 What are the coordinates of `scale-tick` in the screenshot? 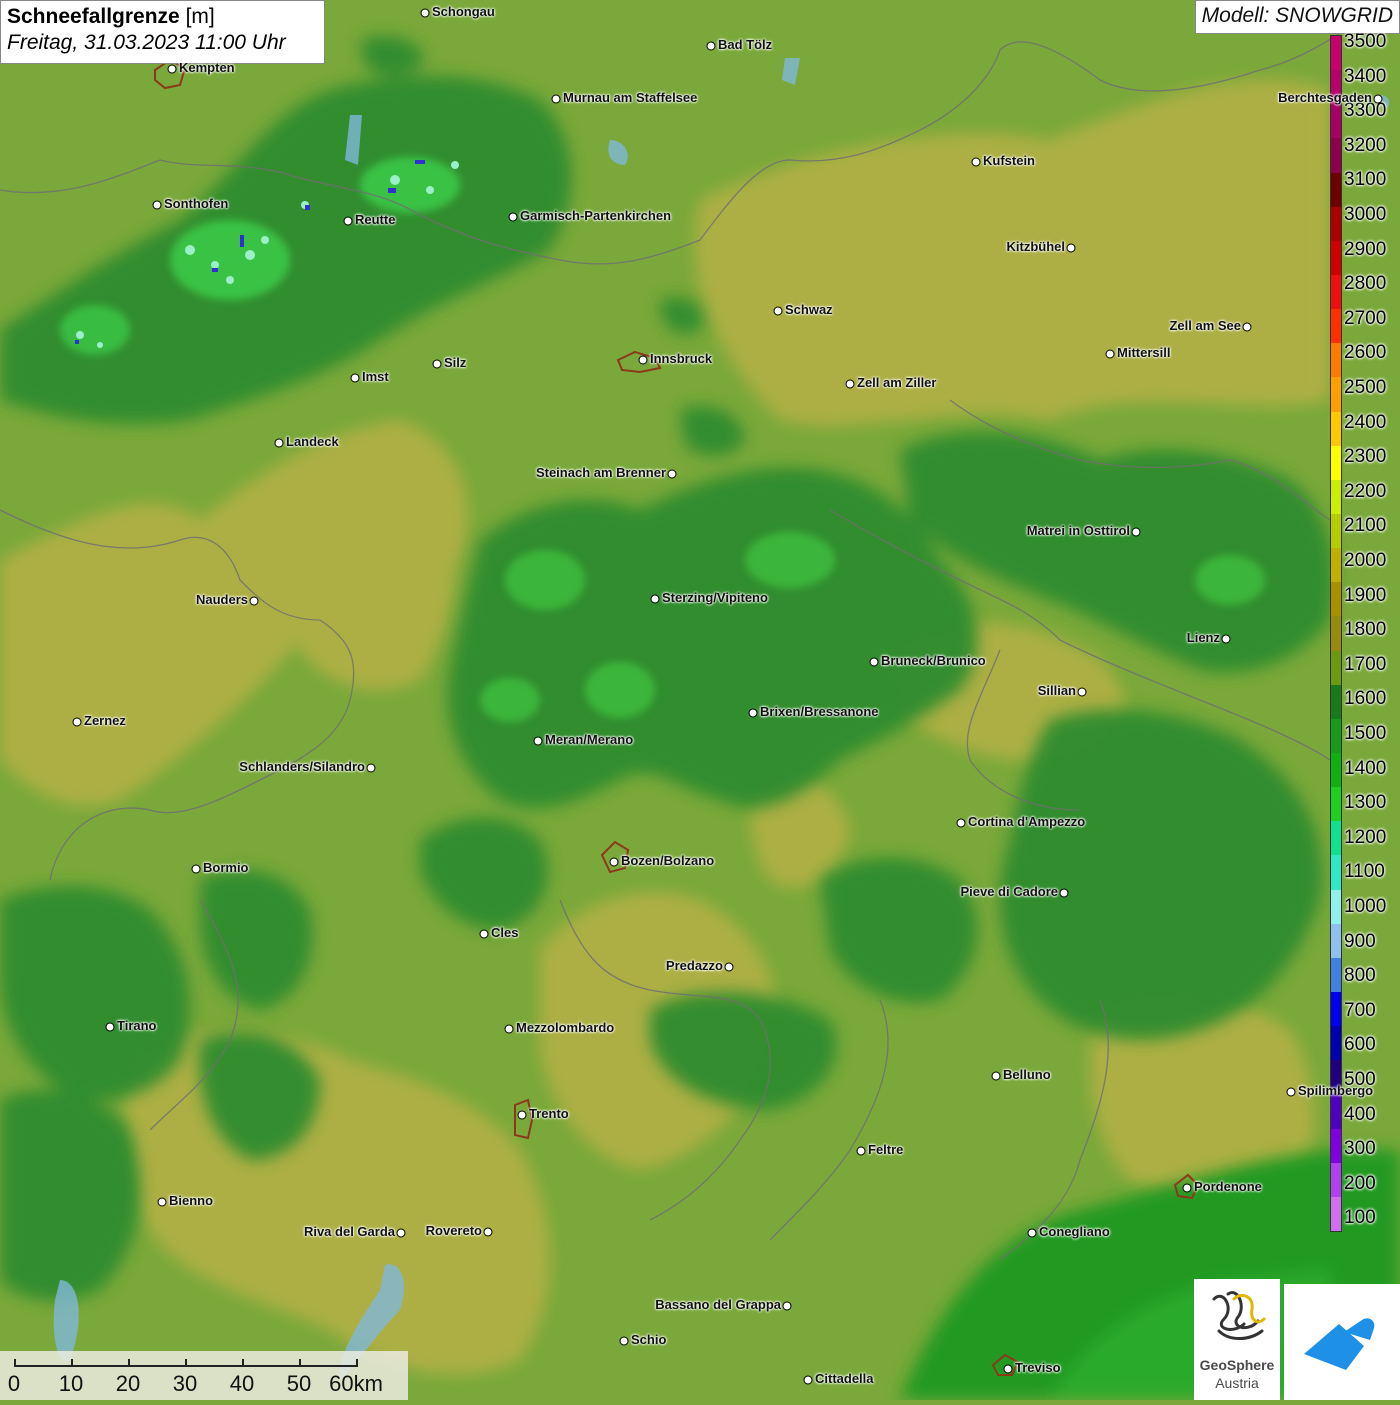 It's located at (300, 1363).